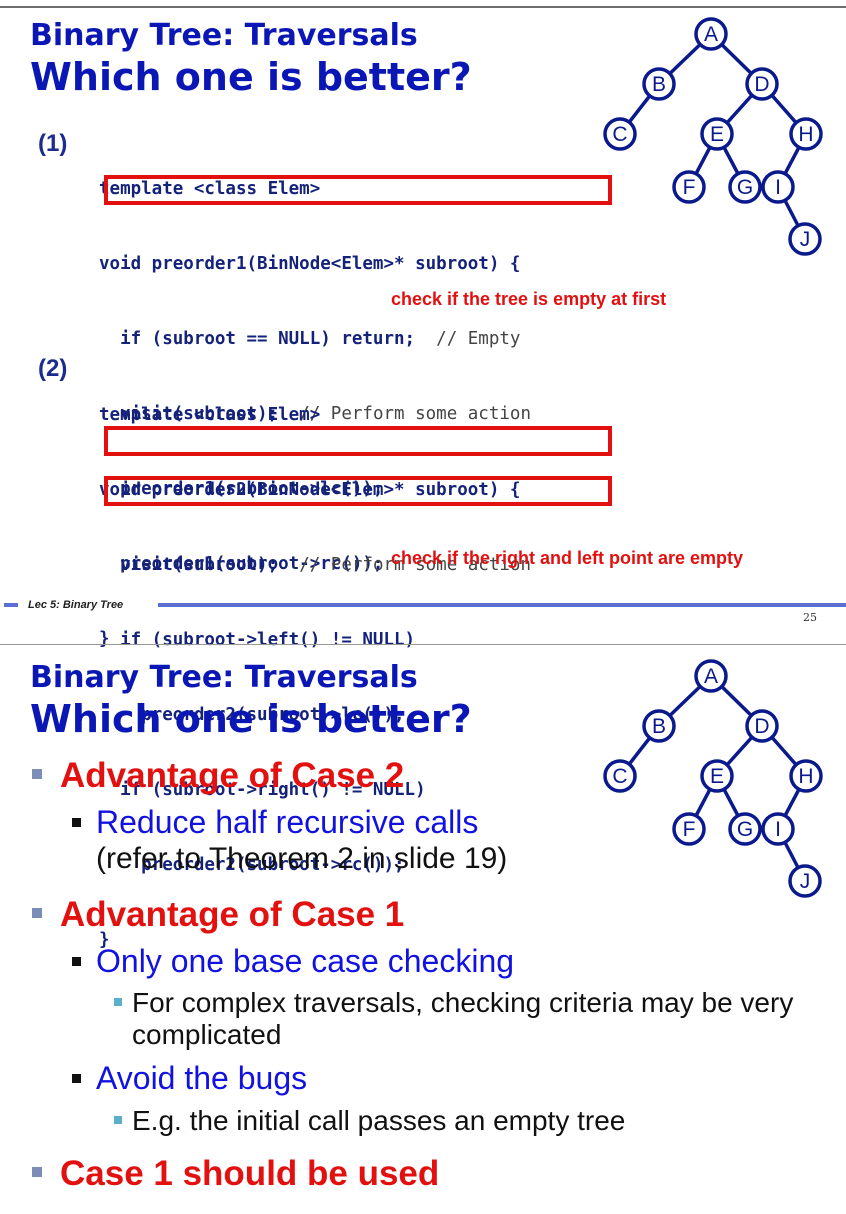 The image size is (846, 1214). Describe the element at coordinates (76, 605) in the screenshot. I see `footer-text: Lec 5: Binary Tree` at that location.